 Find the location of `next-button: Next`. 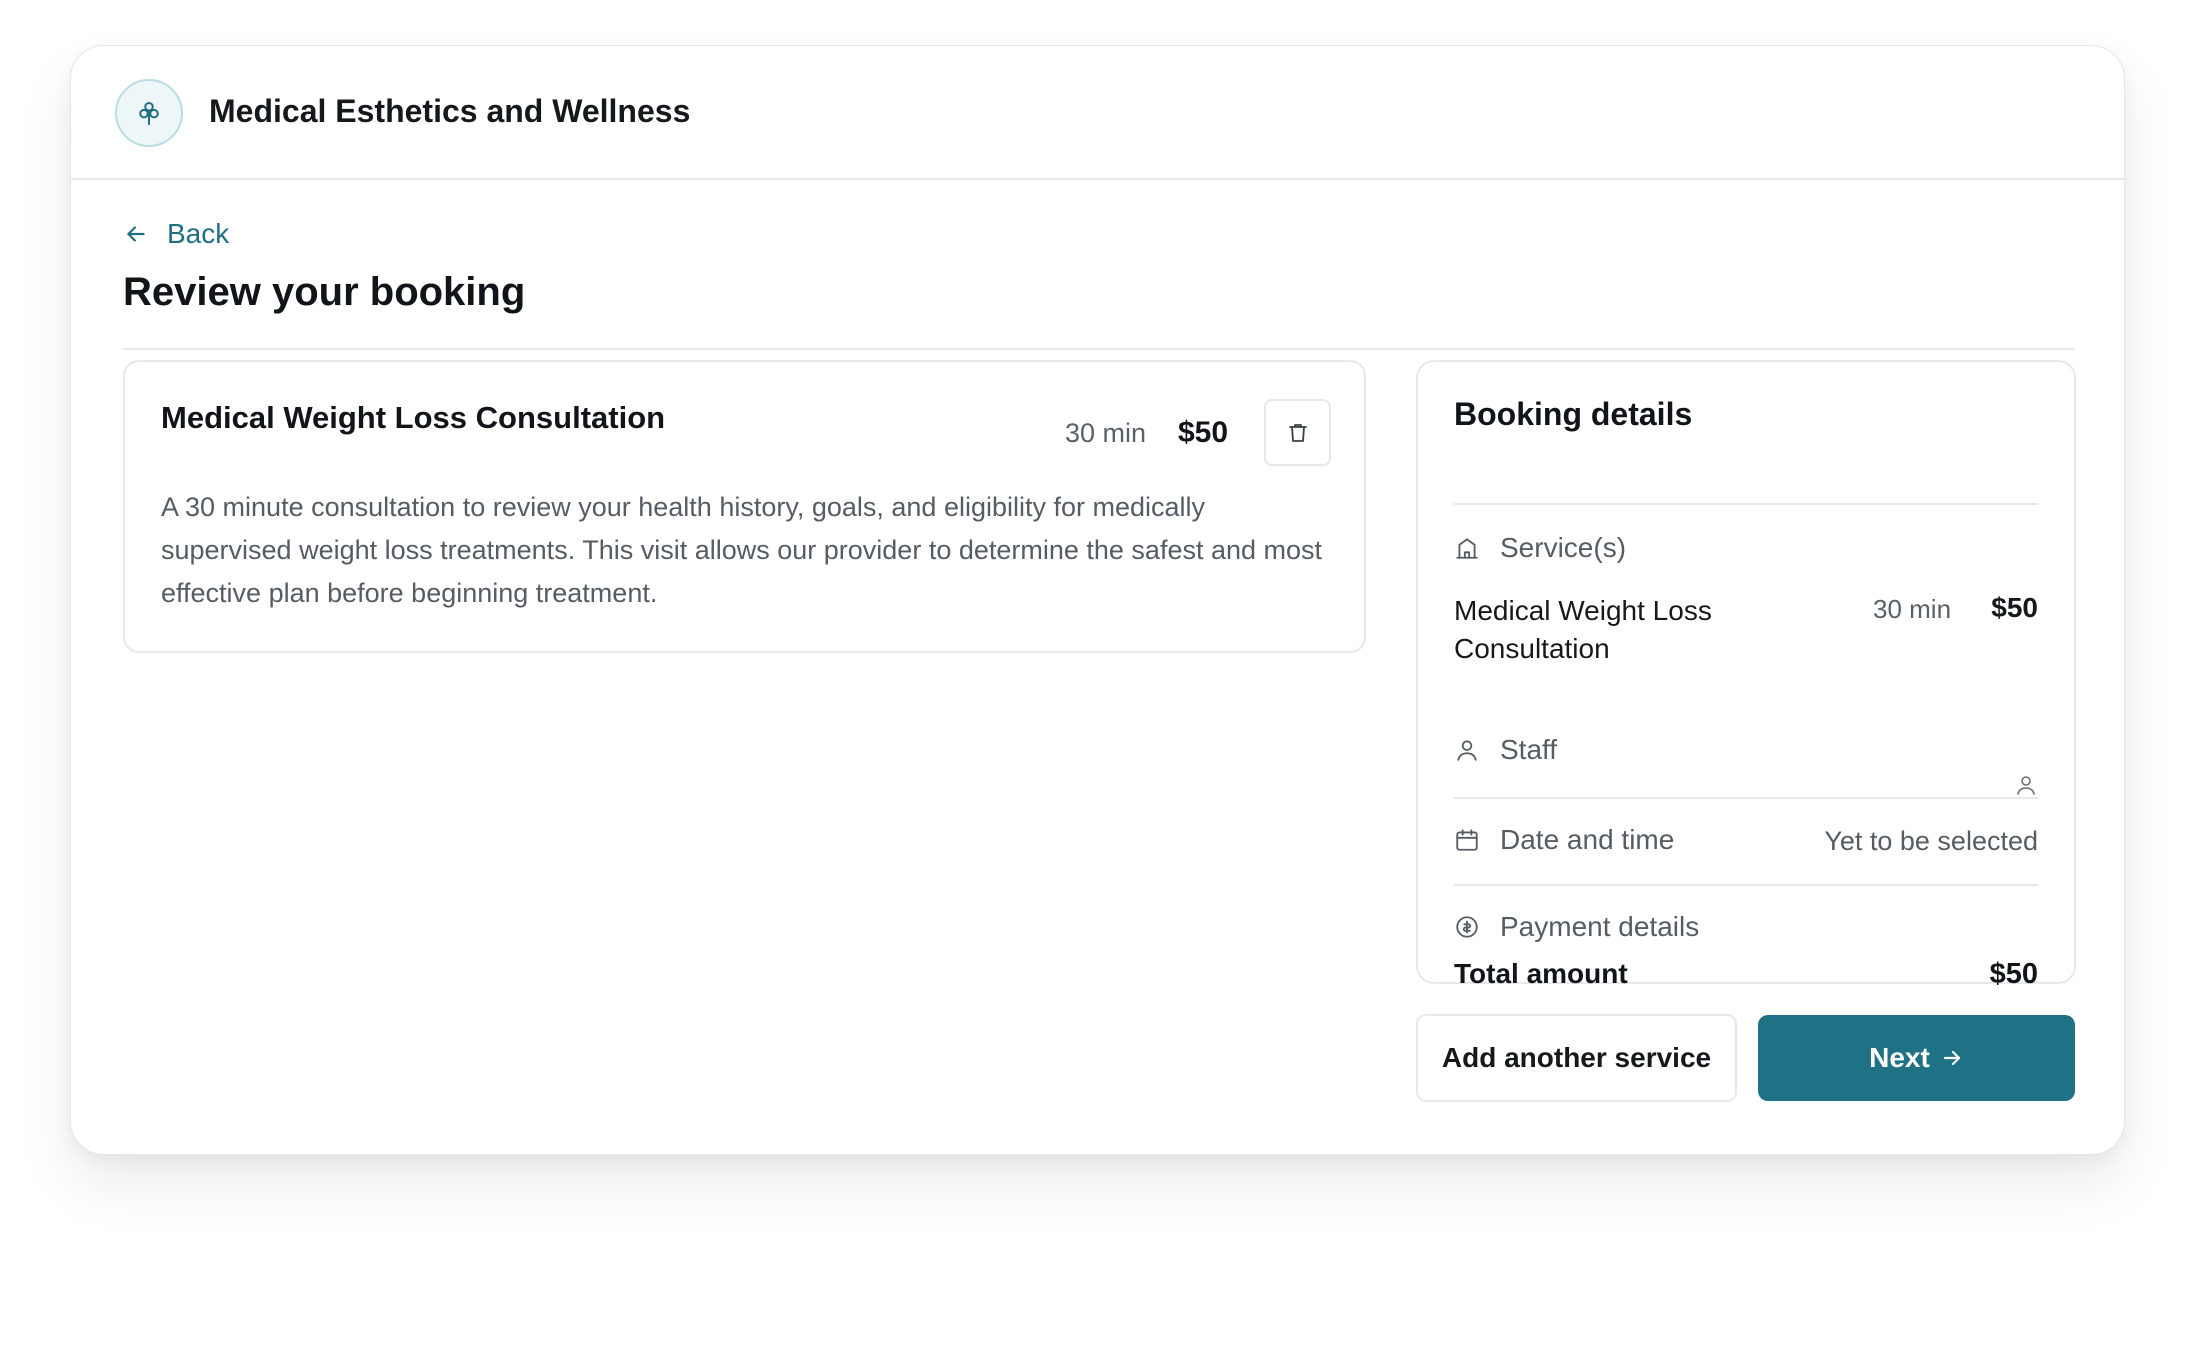

next-button: Next is located at coordinates (1916, 1058).